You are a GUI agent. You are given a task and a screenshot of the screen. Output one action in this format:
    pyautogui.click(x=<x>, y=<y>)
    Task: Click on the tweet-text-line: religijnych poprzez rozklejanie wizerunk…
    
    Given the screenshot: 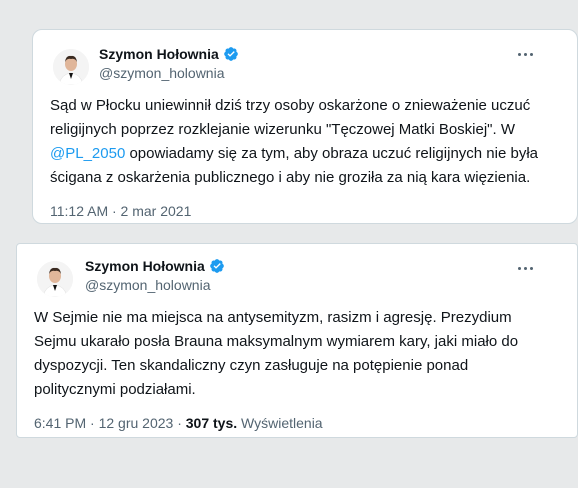 What is the action you would take?
    pyautogui.click(x=294, y=130)
    